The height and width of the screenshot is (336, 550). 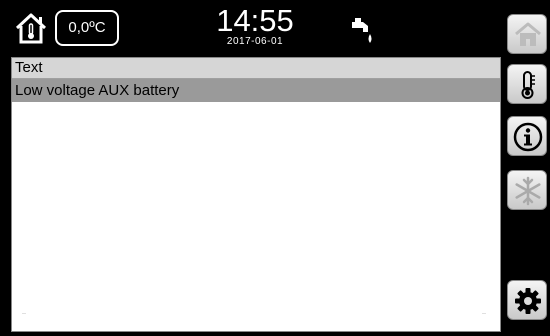 I want to click on cooling-button, so click(x=527, y=190).